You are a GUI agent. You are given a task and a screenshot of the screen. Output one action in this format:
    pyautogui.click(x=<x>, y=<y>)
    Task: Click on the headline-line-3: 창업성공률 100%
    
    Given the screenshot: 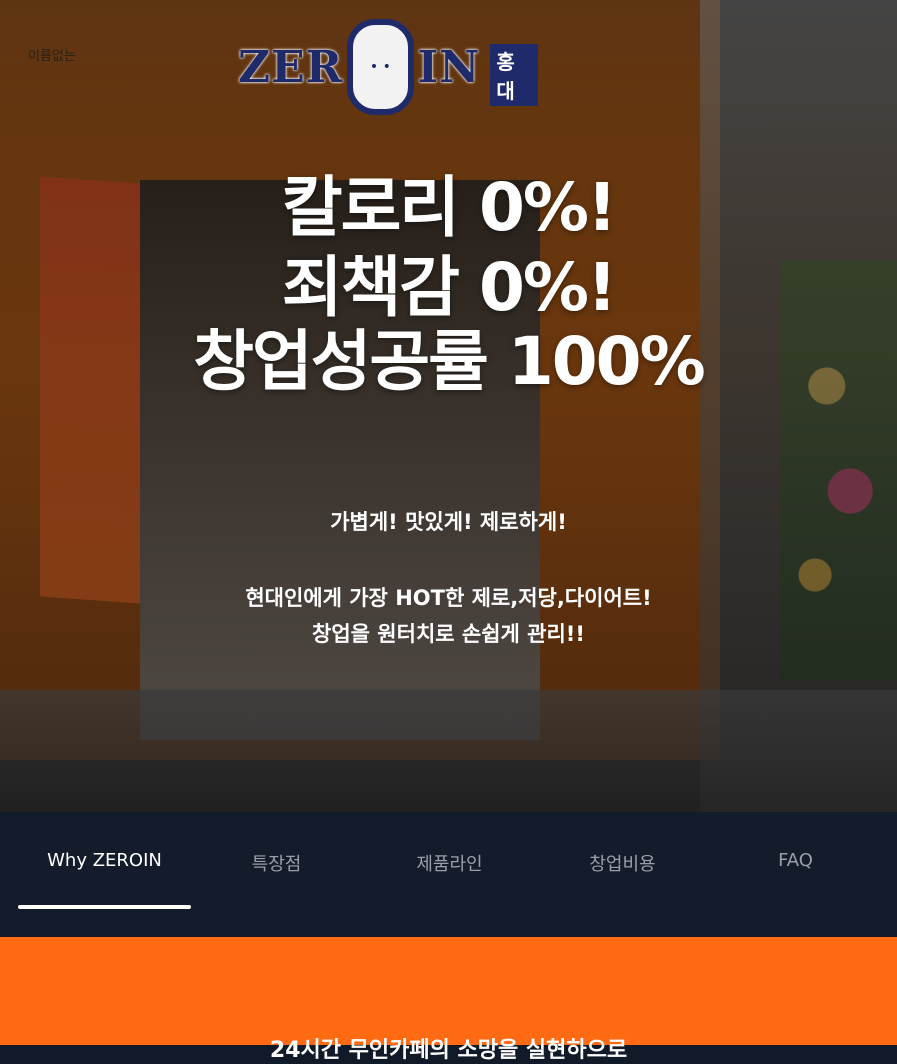 What is the action you would take?
    pyautogui.click(x=449, y=361)
    